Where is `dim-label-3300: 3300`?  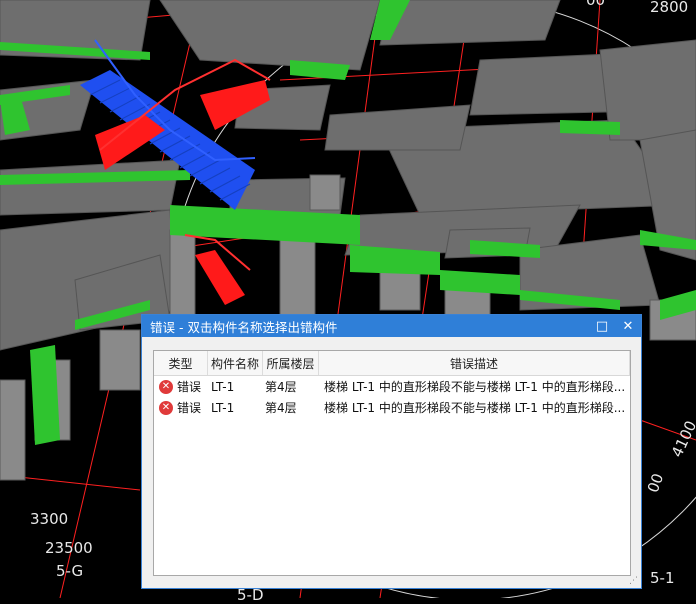 dim-label-3300: 3300 is located at coordinates (49, 519).